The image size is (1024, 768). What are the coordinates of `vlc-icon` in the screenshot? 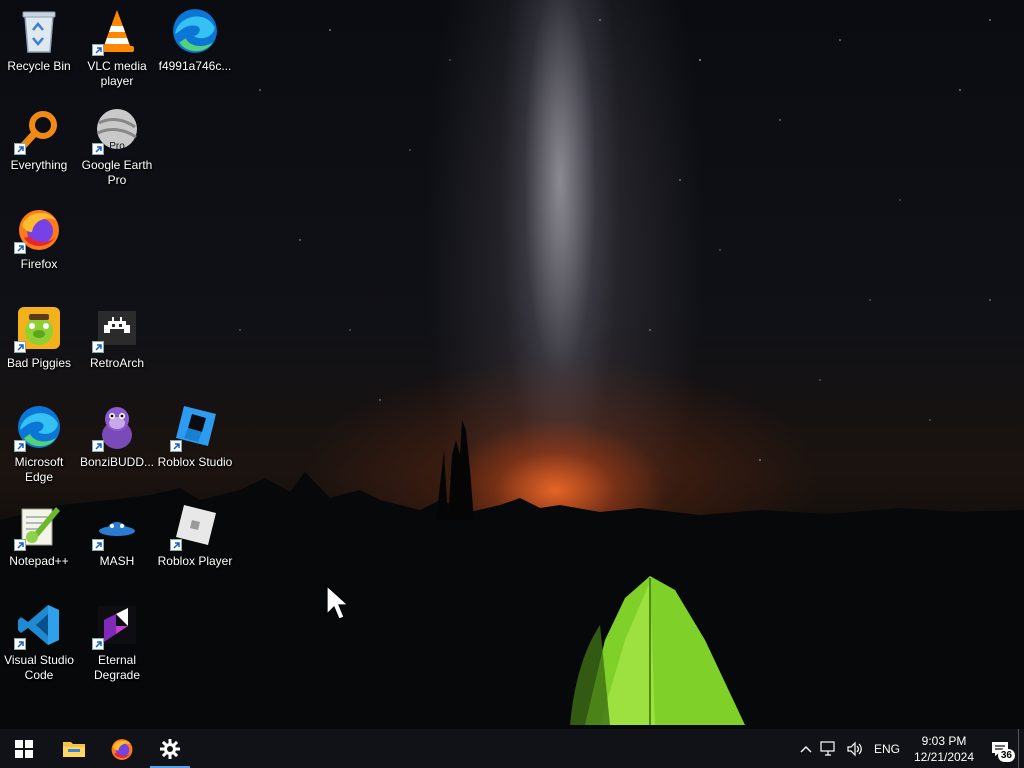 It's located at (117, 31).